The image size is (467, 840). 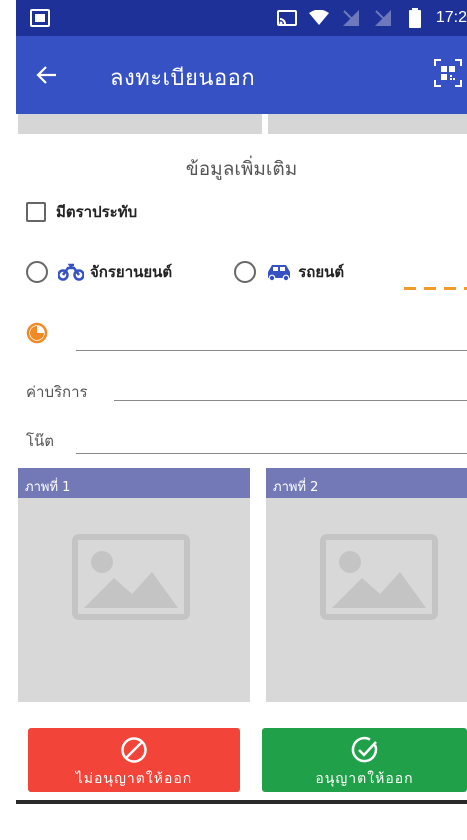 What do you see at coordinates (364, 779) in the screenshot?
I see `allow-exit-label: อนุญาตให้ออก` at bounding box center [364, 779].